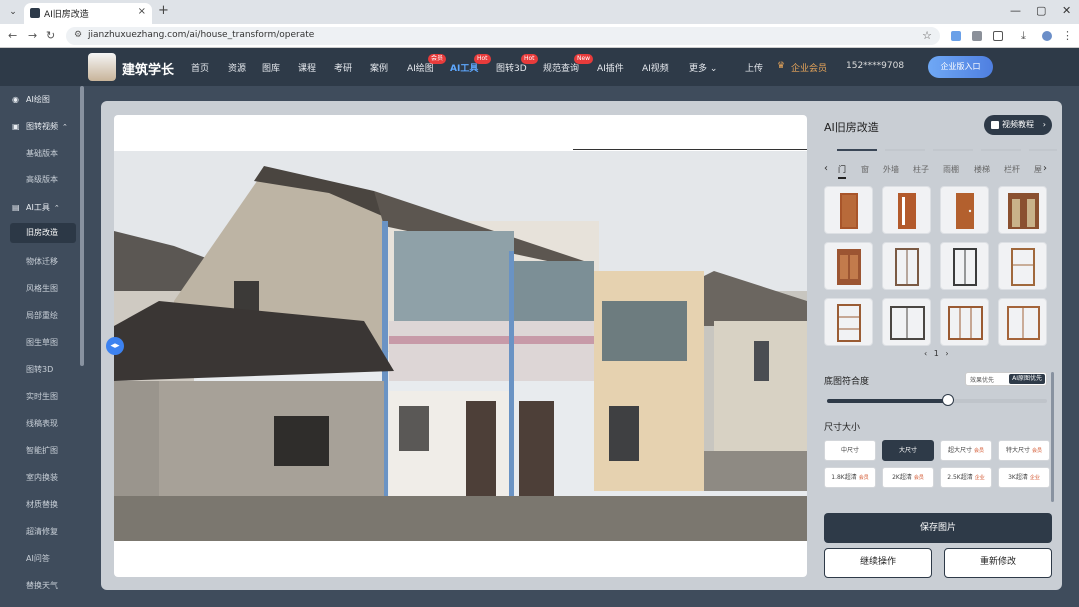 The width and height of the screenshot is (1079, 607). What do you see at coordinates (1047, 36) in the screenshot?
I see `profile-avatar-icon` at bounding box center [1047, 36].